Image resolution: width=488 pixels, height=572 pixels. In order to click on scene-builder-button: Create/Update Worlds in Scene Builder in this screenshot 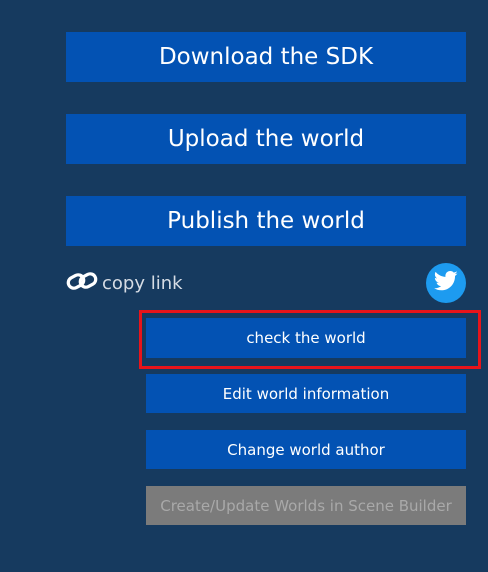, I will do `click(306, 505)`.